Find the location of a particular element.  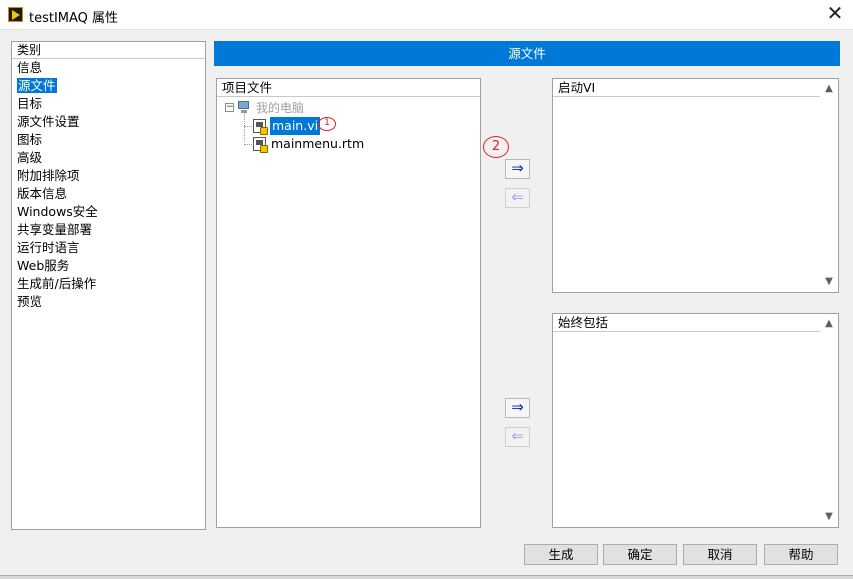

close-icon: ✕ is located at coordinates (835, 14).